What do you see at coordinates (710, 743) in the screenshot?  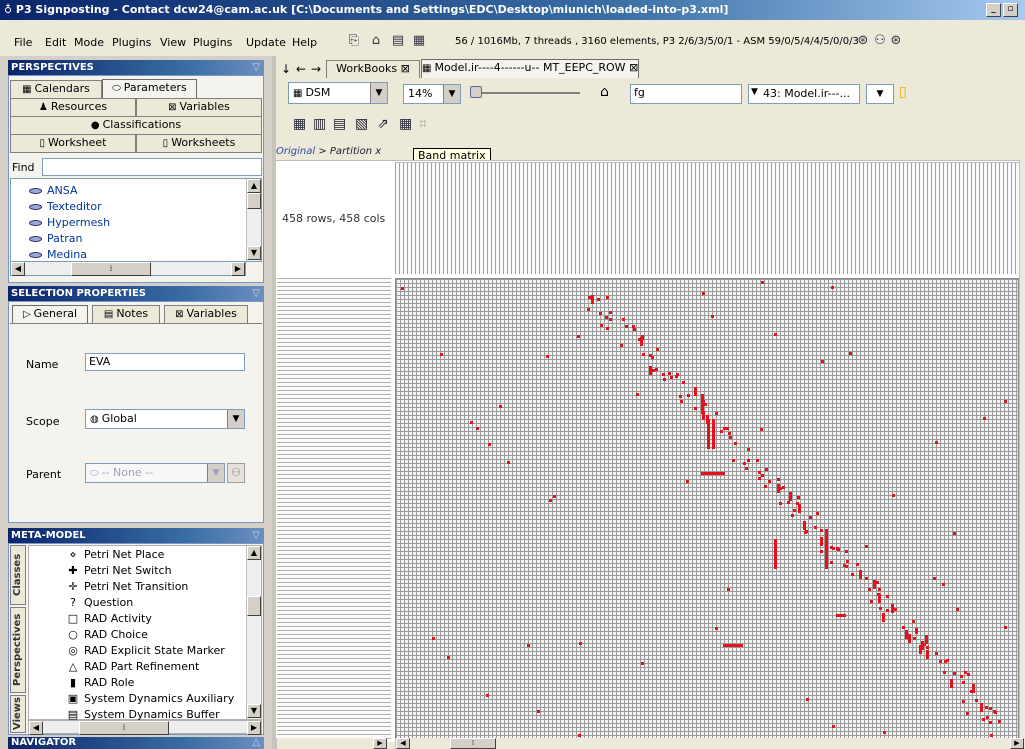 I see `matrix-horizontal-scrollbar: ◀ ⁞ ▶` at bounding box center [710, 743].